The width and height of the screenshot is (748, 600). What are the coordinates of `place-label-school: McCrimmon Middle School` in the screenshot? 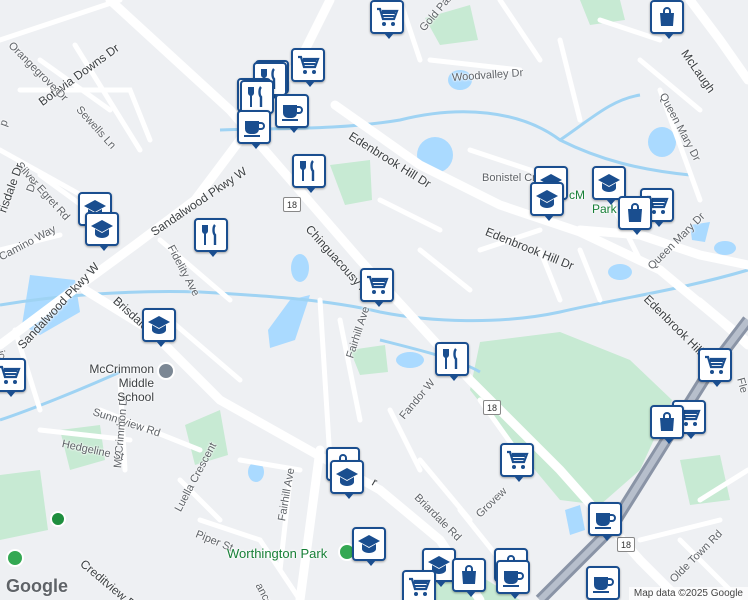 It's located at (121, 383).